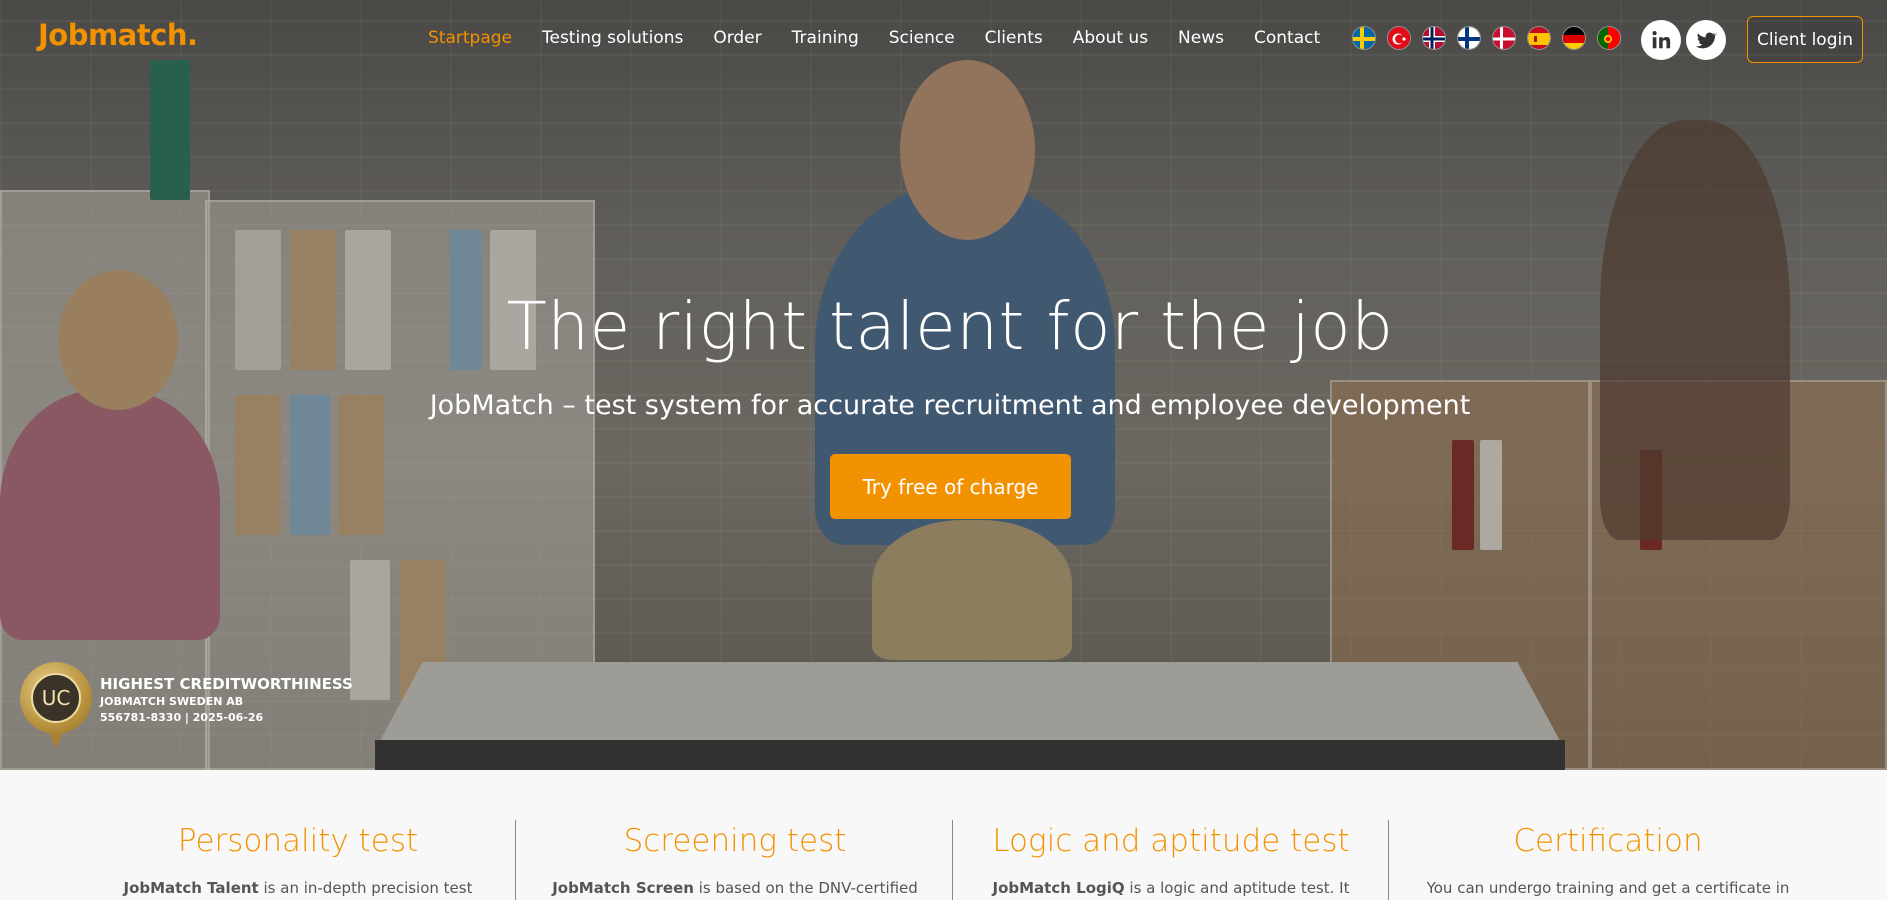  Describe the element at coordinates (1014, 38) in the screenshot. I see `nav-clients: Clients` at that location.